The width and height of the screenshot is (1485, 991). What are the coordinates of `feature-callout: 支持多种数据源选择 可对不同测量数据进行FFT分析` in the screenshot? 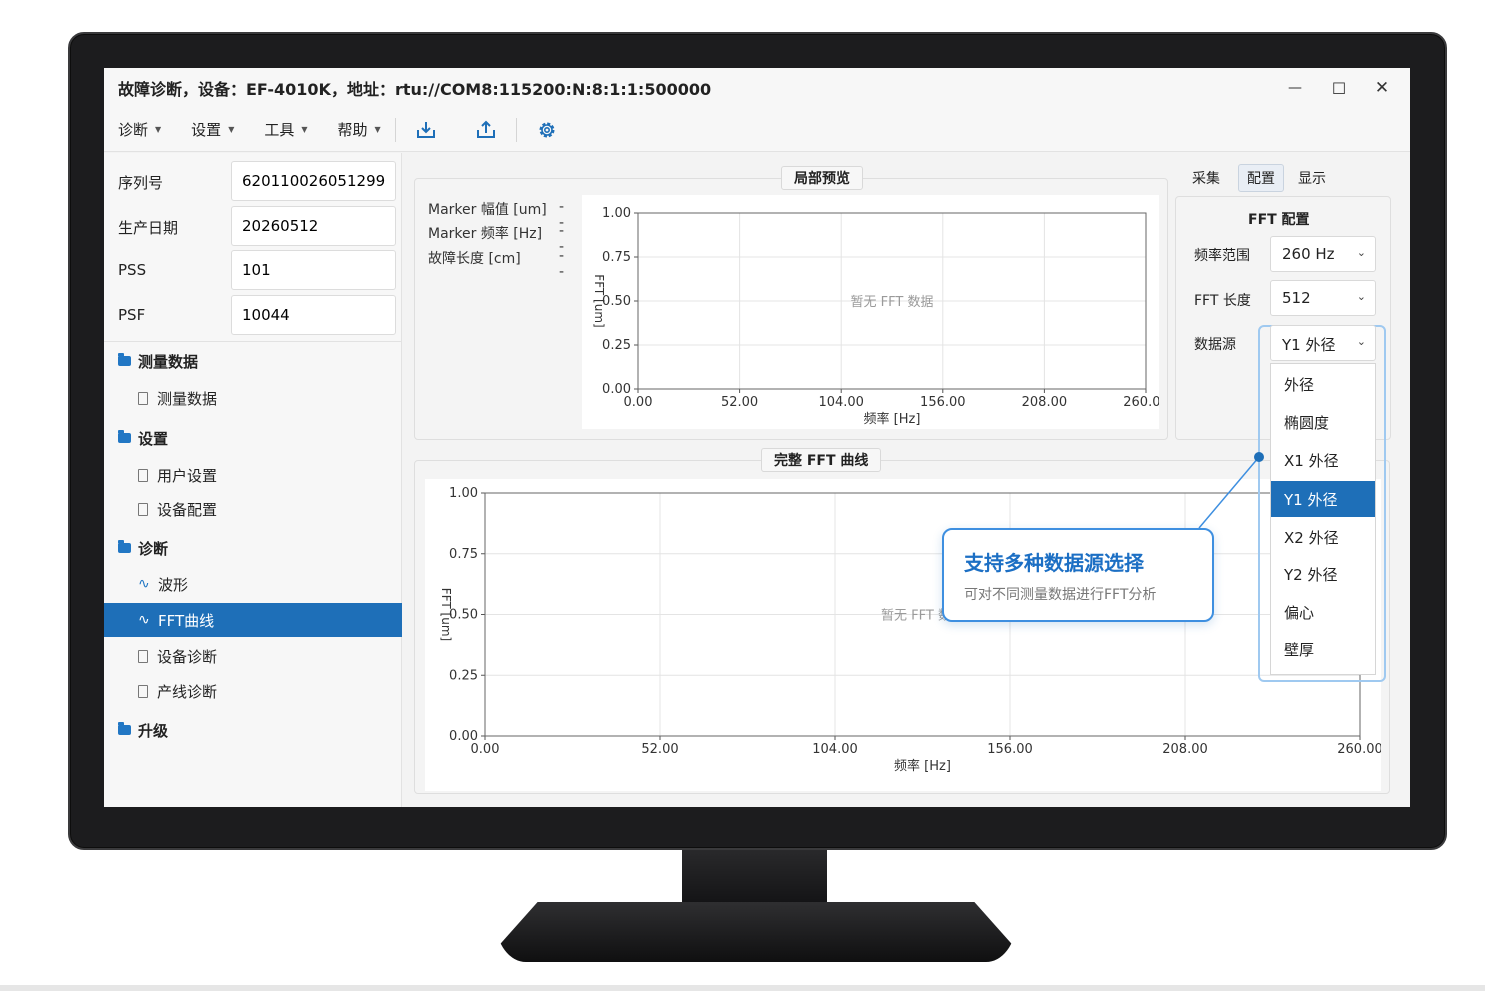 It's located at (1078, 575).